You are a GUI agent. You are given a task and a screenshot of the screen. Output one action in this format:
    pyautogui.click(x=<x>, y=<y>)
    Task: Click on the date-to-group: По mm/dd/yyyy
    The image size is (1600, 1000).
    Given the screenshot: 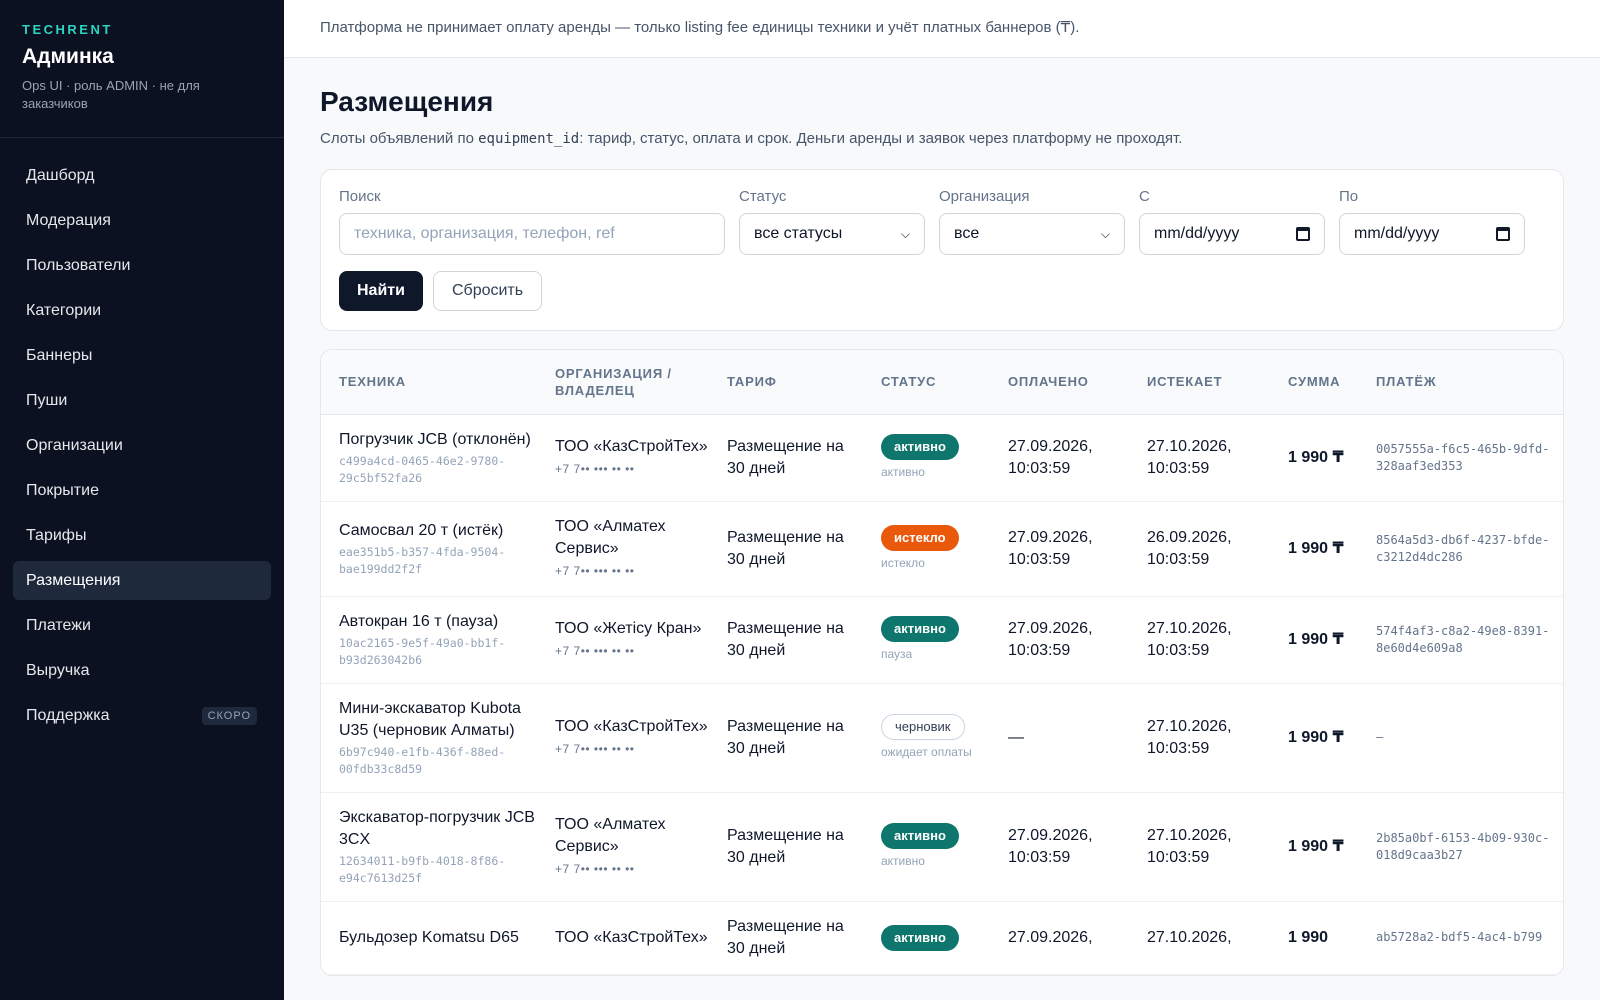 What is the action you would take?
    pyautogui.click(x=1432, y=221)
    